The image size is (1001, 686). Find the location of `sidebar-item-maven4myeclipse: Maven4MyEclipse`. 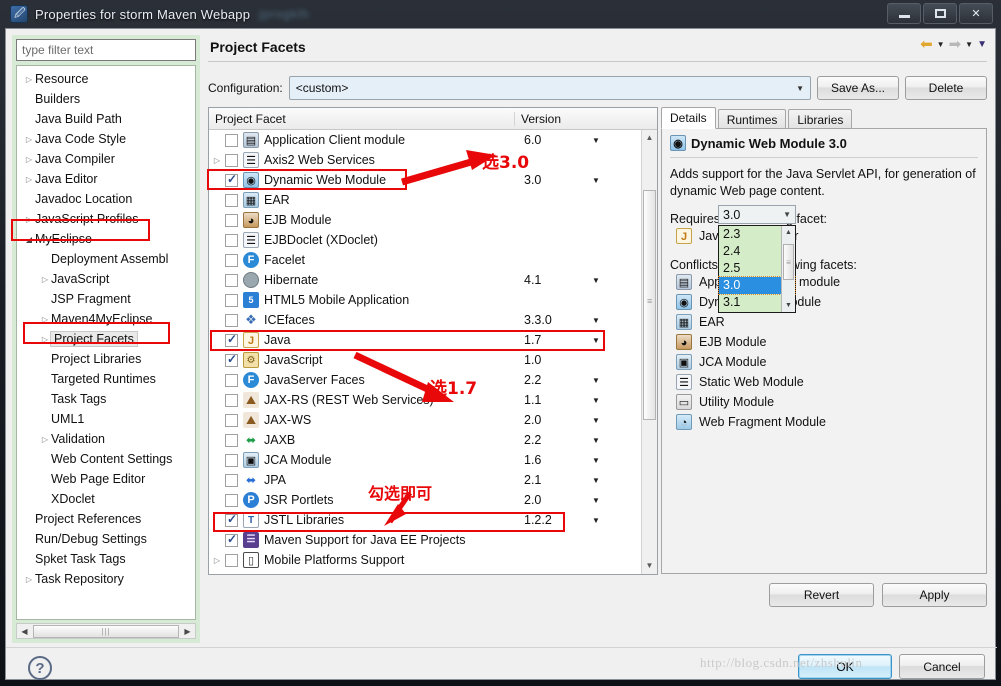

sidebar-item-maven4myeclipse: Maven4MyEclipse is located at coordinates (106, 319).